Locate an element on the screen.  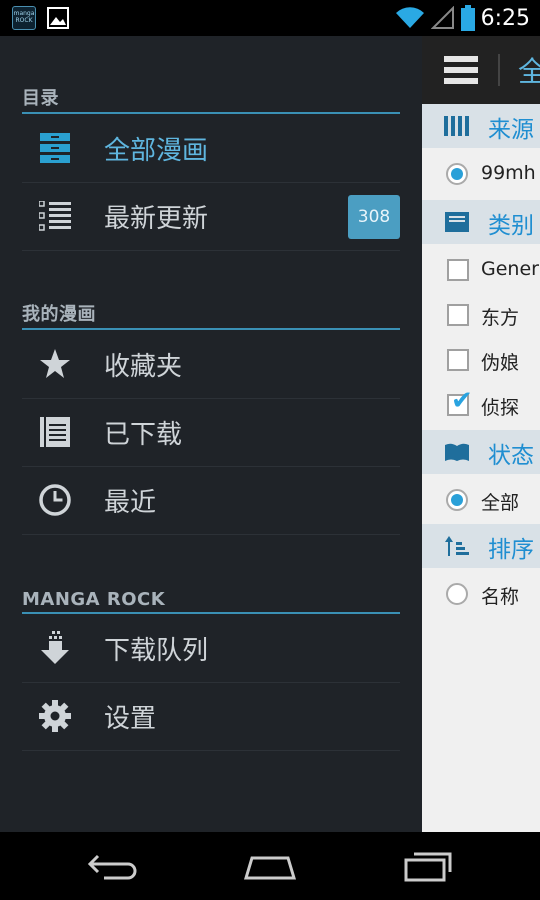
section-header-catalog: 目录 is located at coordinates (211, 97).